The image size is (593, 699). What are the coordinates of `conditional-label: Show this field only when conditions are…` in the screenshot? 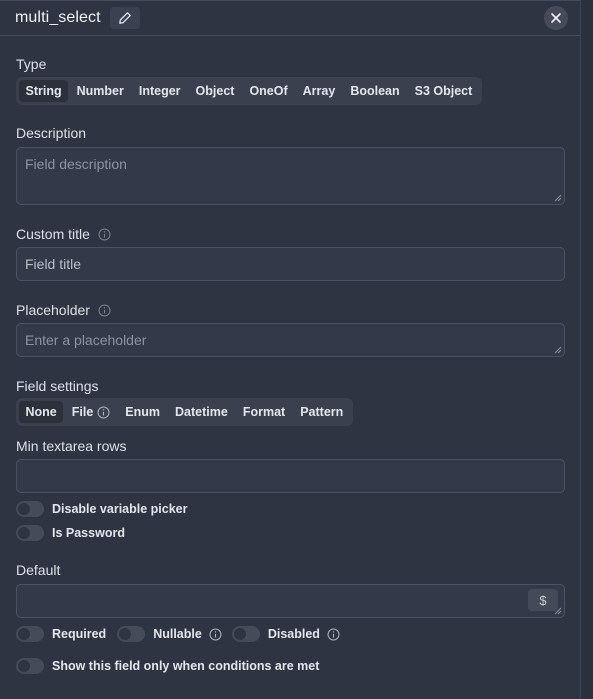 It's located at (186, 666).